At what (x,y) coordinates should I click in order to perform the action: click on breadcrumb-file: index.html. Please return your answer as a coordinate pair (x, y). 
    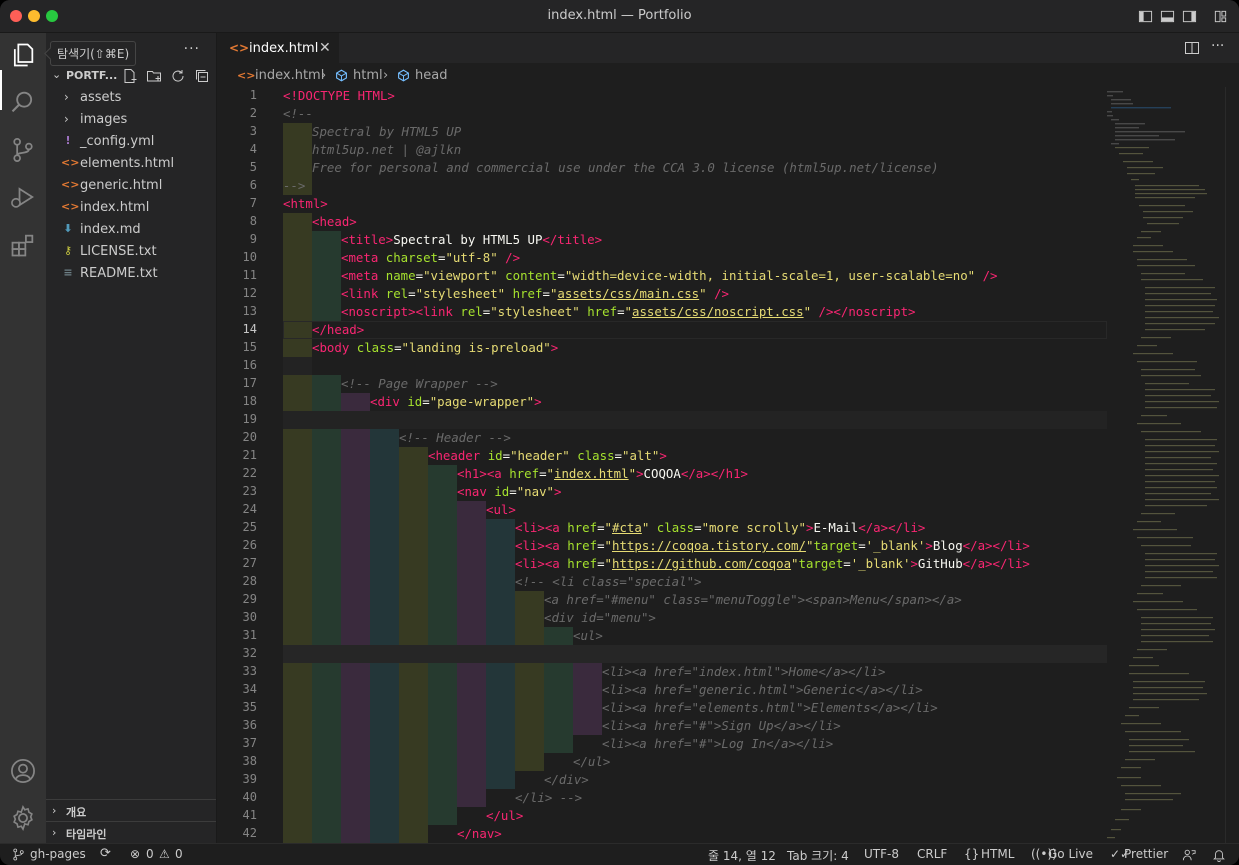
    Looking at the image, I should click on (289, 75).